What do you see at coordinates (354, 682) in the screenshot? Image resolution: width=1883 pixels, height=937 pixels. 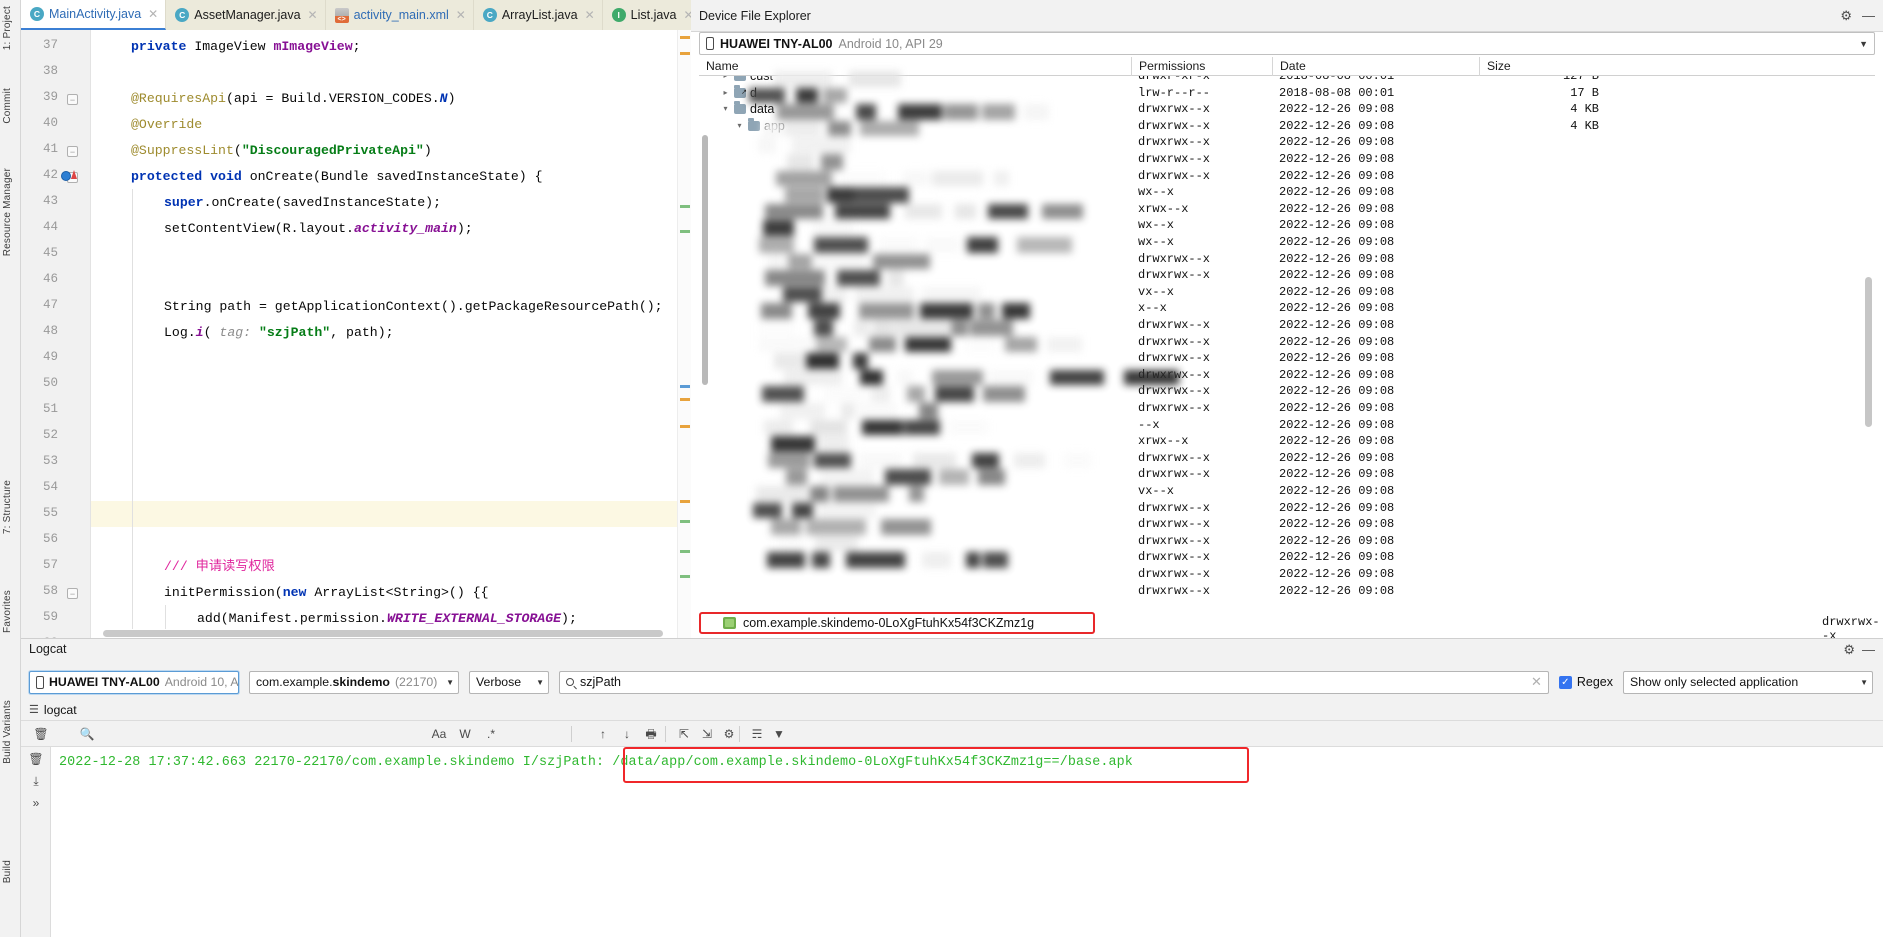 I see `logcat-process-selector: com.example.skindemo (22170) ▼` at bounding box center [354, 682].